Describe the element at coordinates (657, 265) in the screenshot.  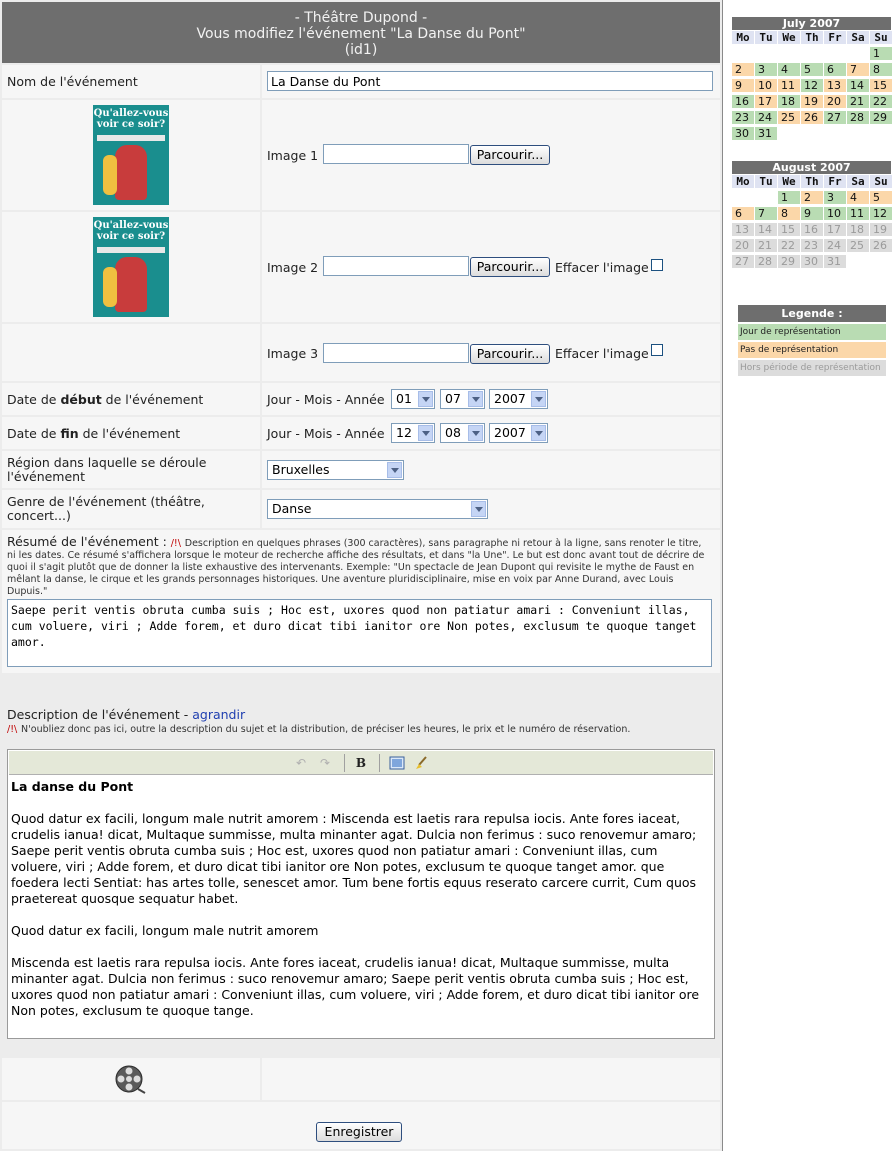
I see `image2-delete-checkbox` at that location.